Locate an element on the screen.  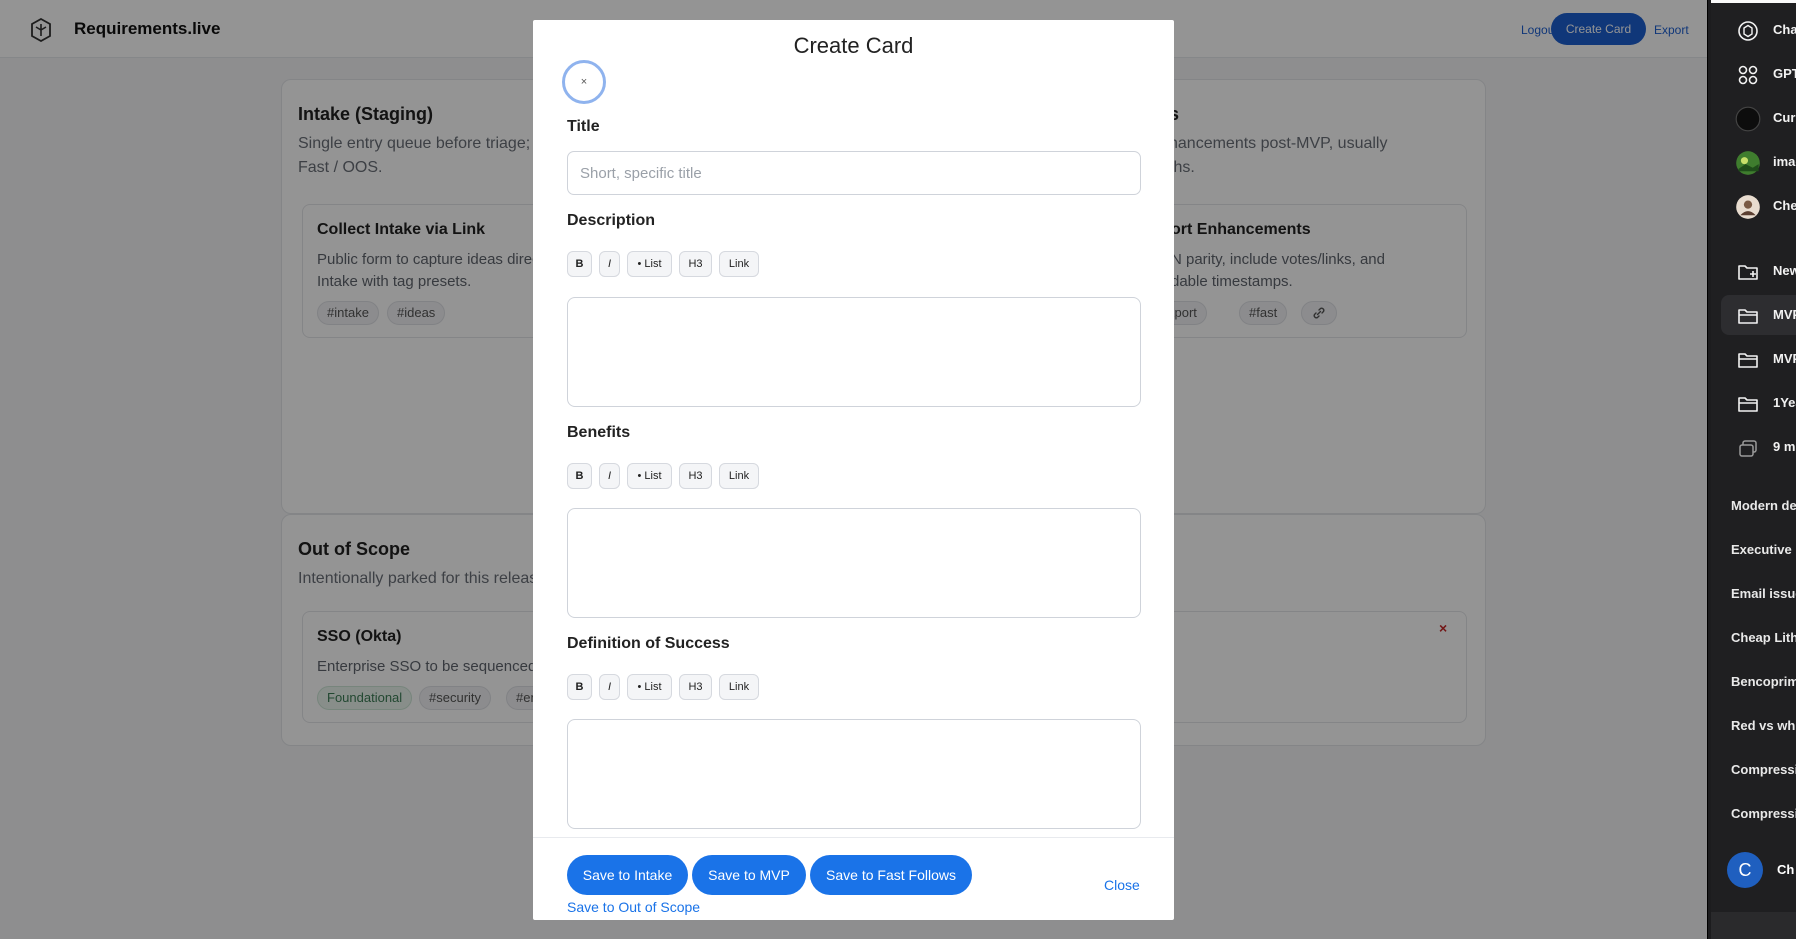
sidebar-item-gpts: GPT is located at coordinates (1758, 74).